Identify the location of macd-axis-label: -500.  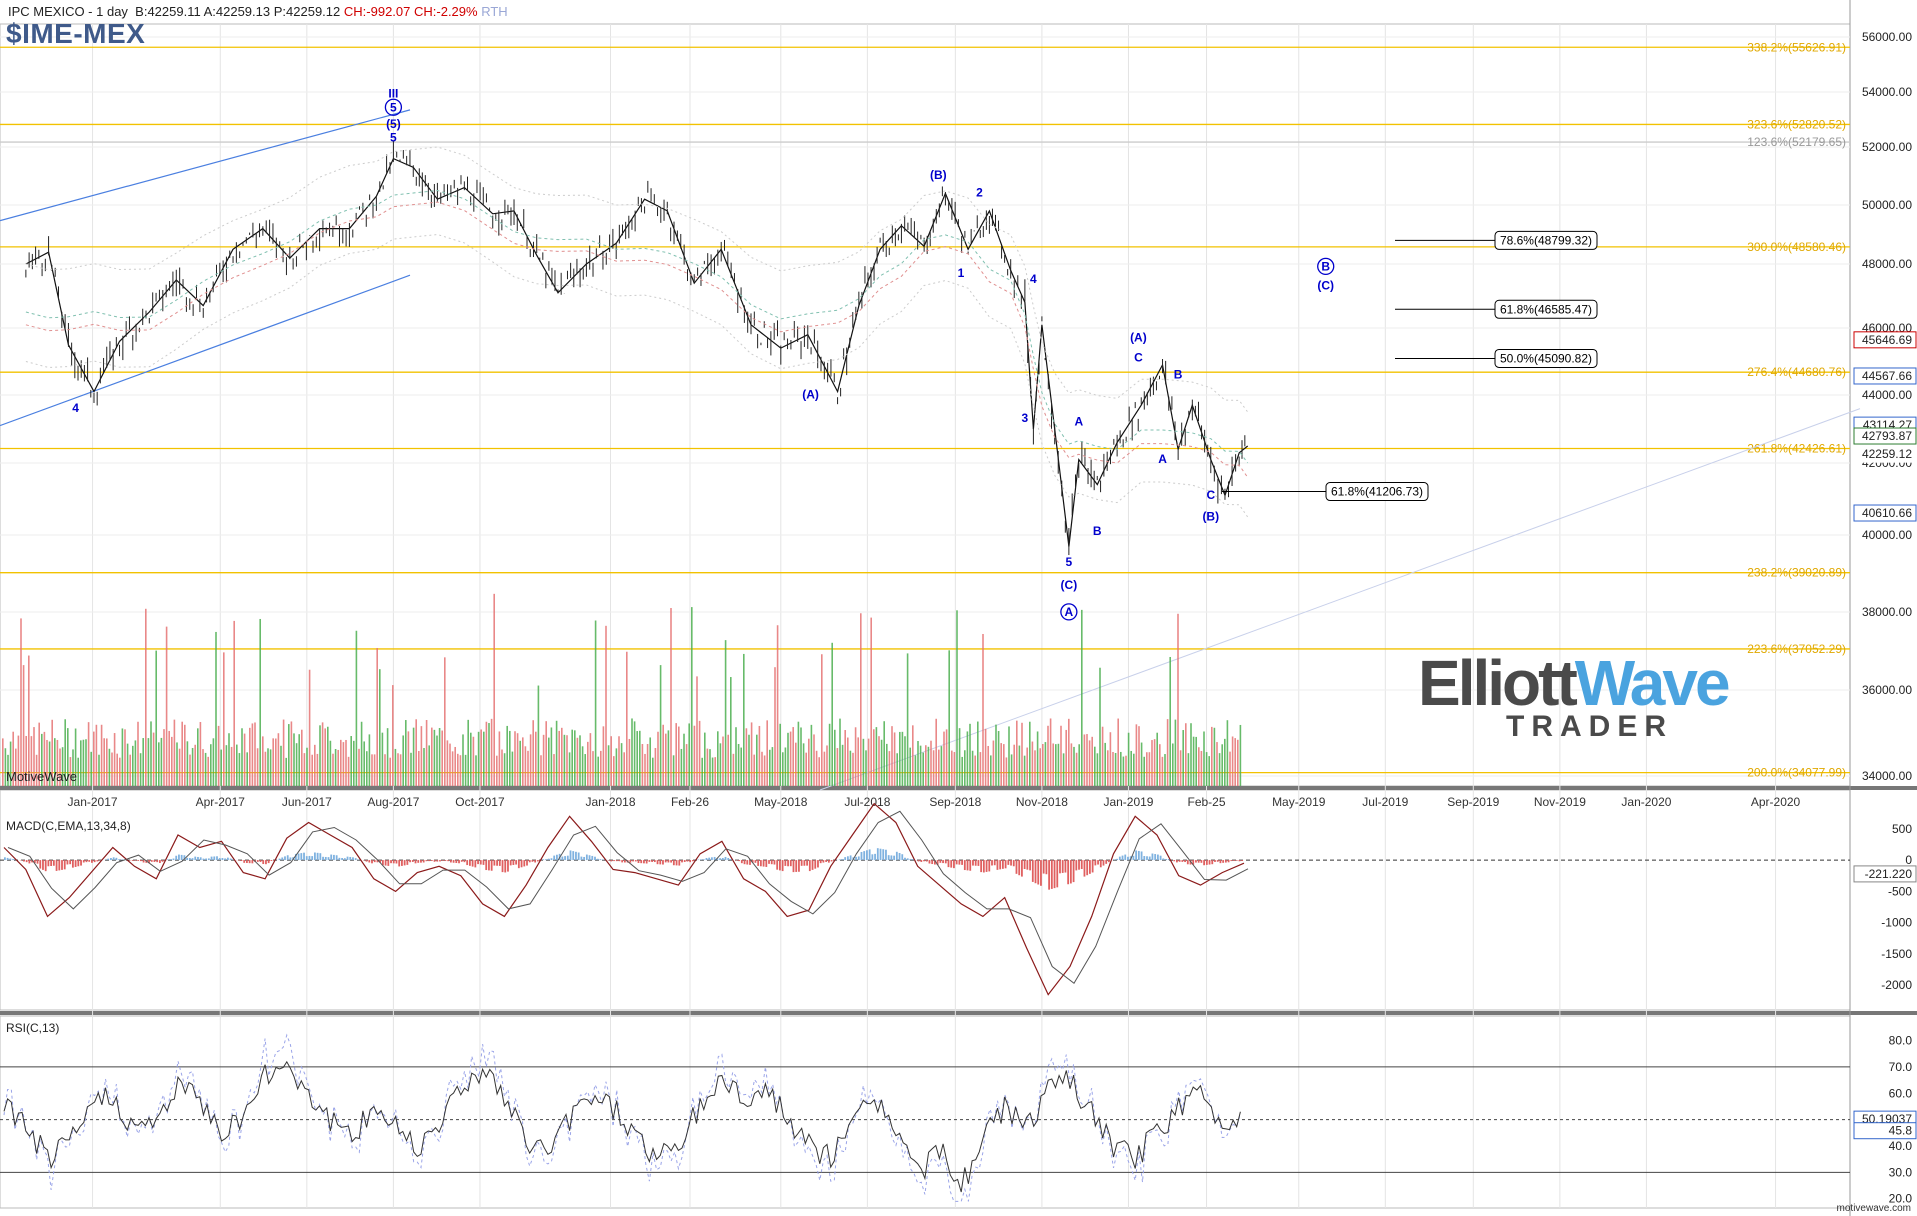
(1900, 891).